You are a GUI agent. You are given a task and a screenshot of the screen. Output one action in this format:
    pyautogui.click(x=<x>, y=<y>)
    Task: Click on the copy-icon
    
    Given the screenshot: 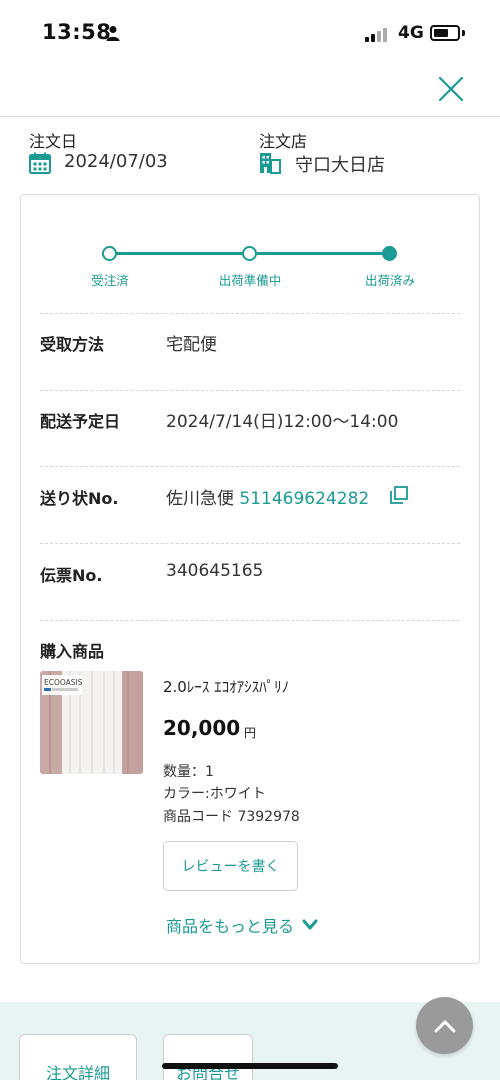 What is the action you would take?
    pyautogui.click(x=399, y=495)
    